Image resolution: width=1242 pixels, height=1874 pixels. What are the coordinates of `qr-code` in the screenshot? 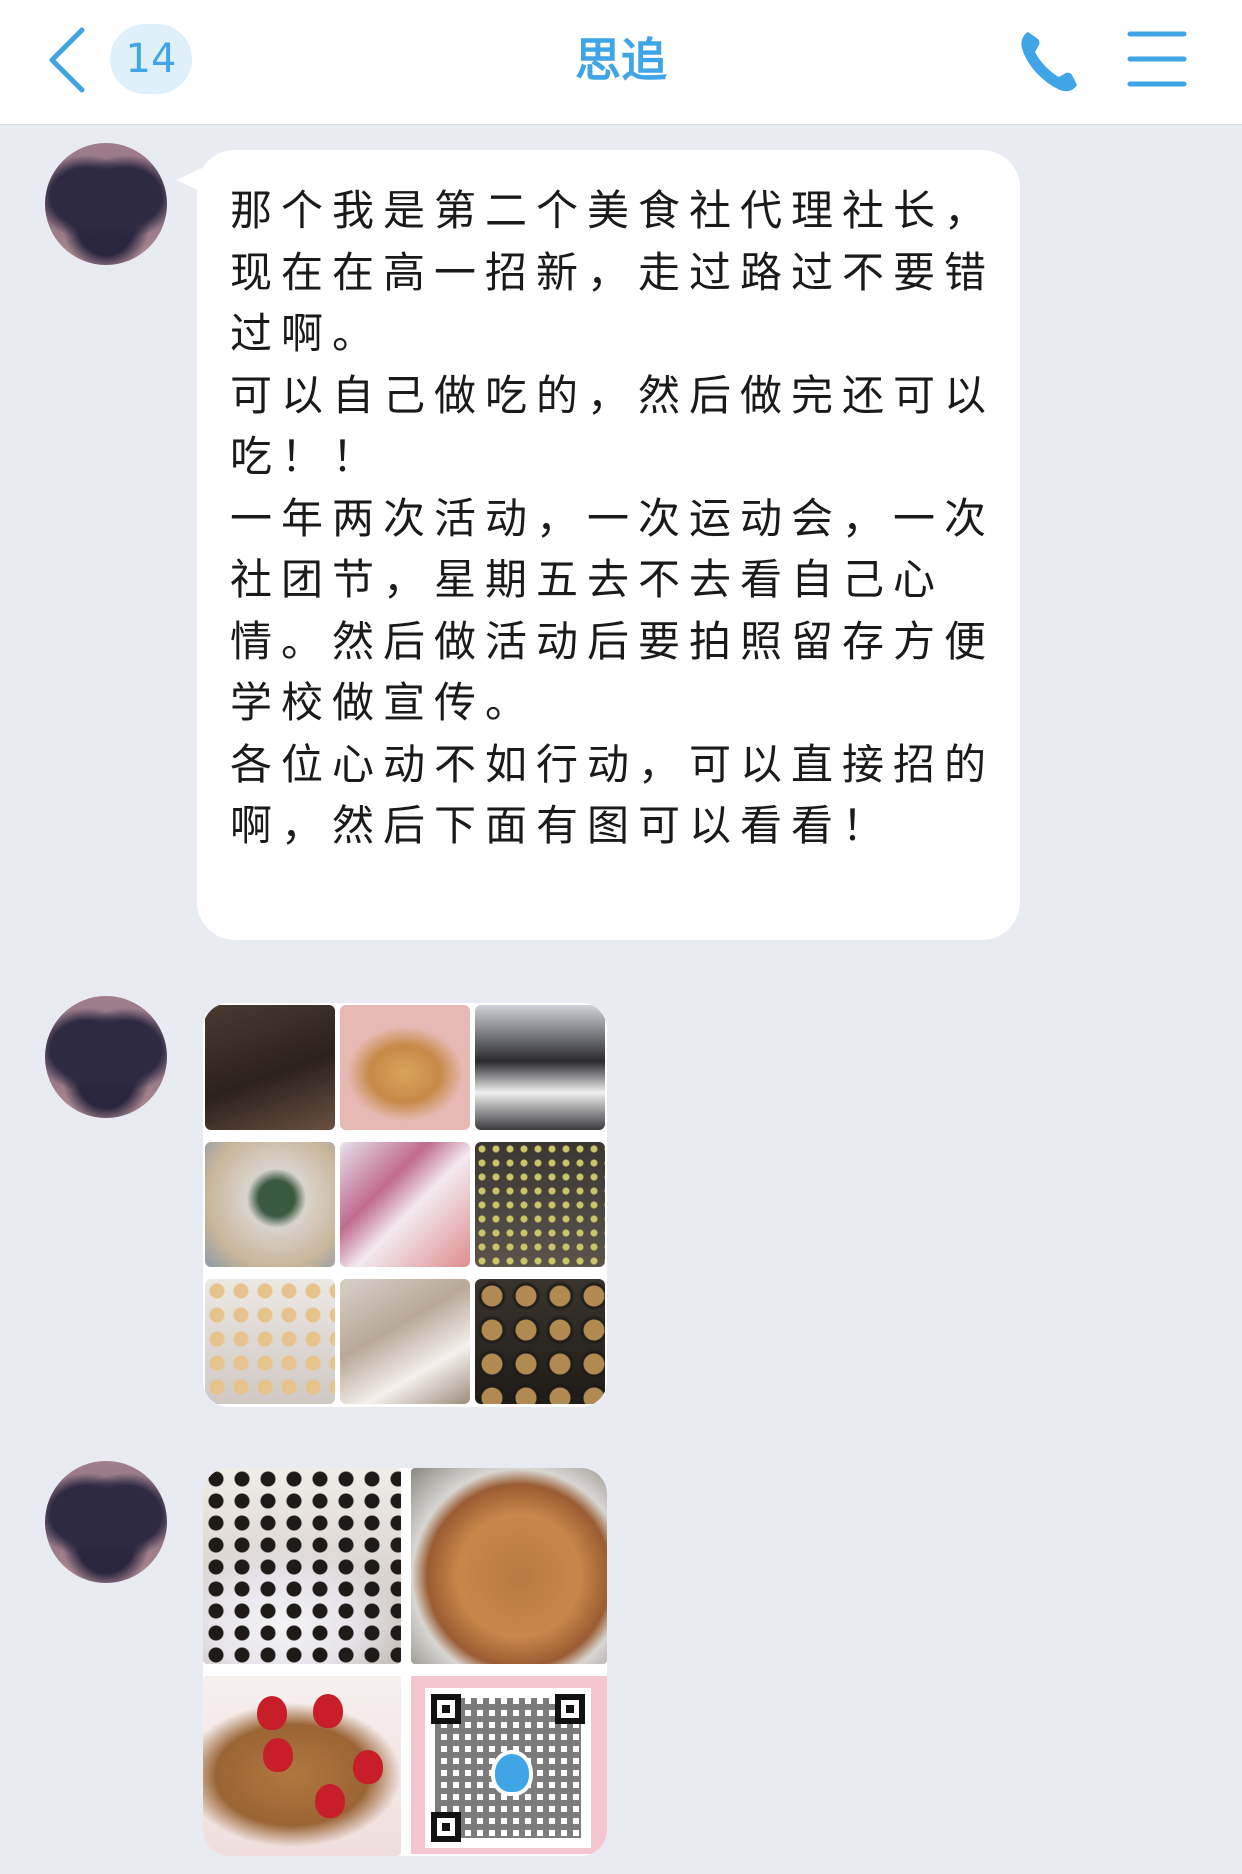 It's located at (508, 1768).